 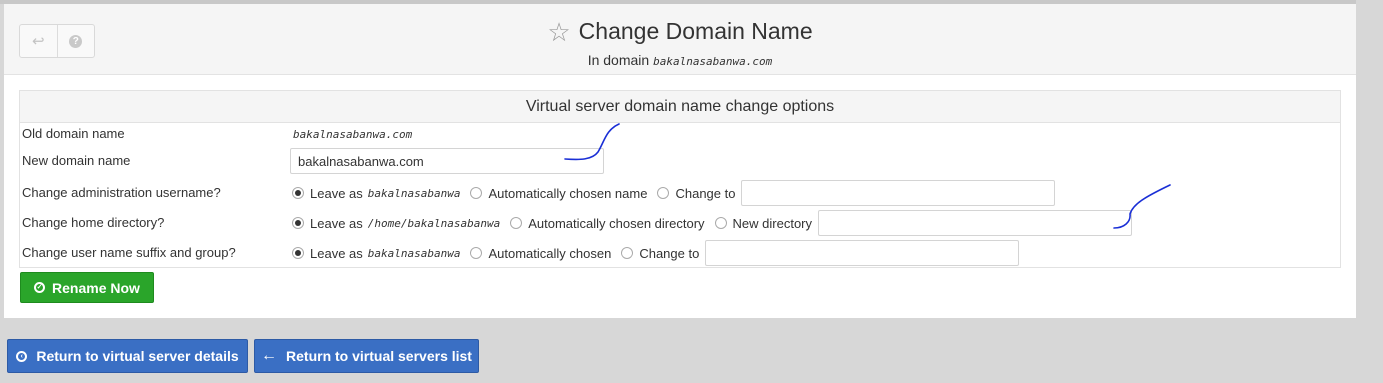 What do you see at coordinates (516, 223) in the screenshot?
I see `home-dir-auto-radio` at bounding box center [516, 223].